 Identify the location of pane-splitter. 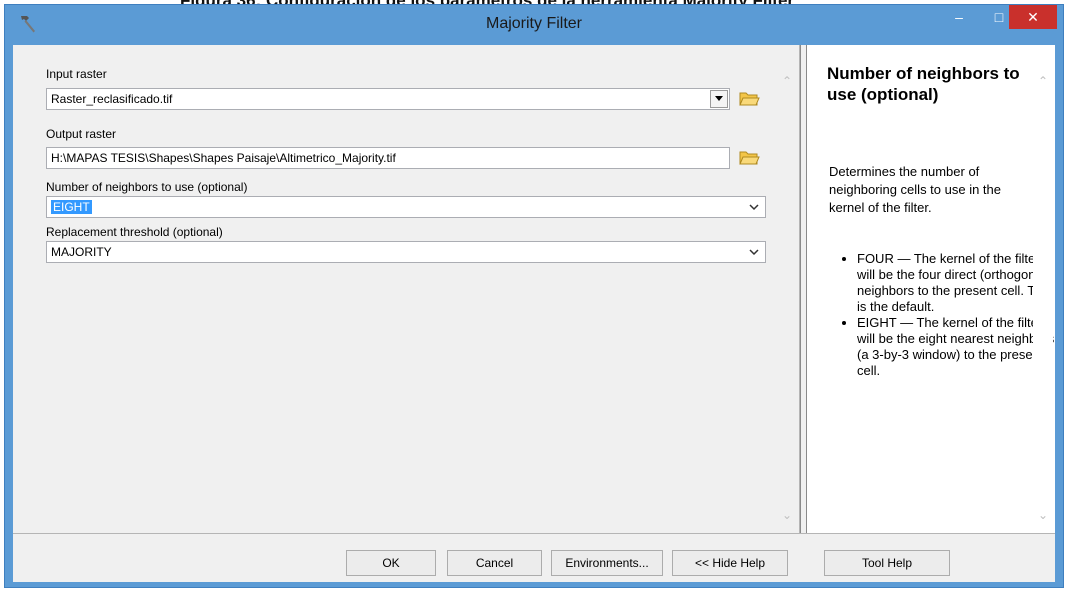
(803, 289).